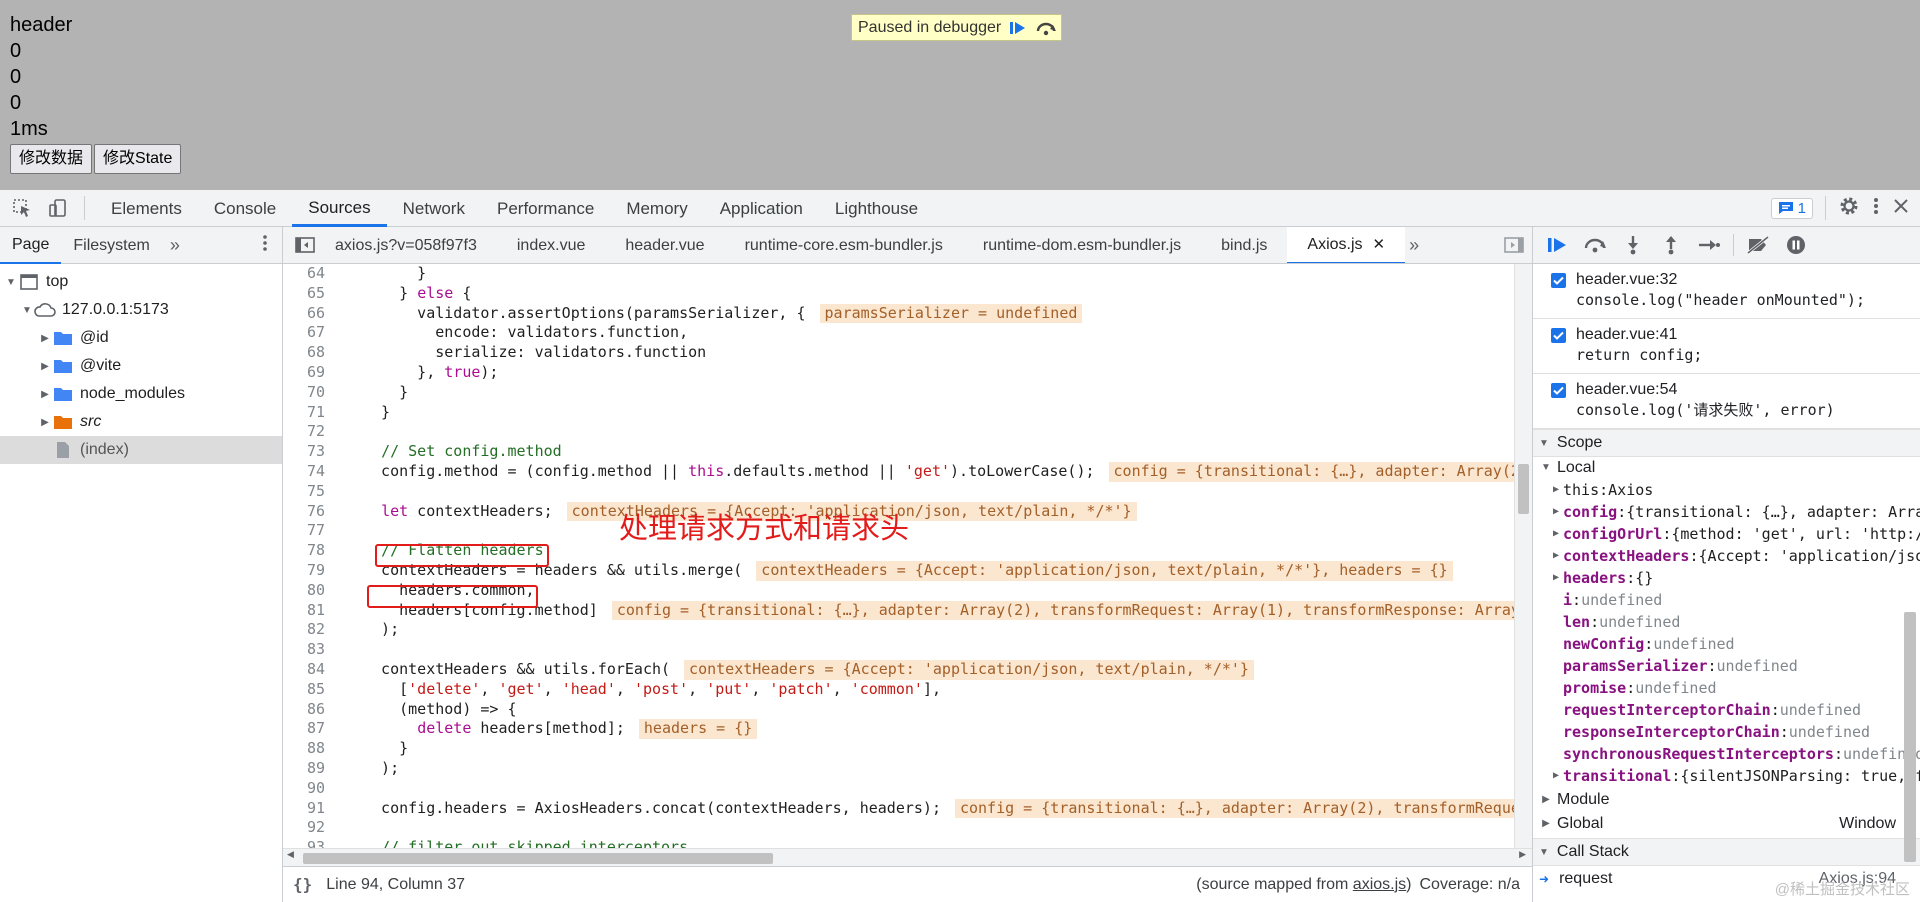  What do you see at coordinates (898, 729) in the screenshot?
I see `code-line: 87 delete headers[method]; headers = {}` at bounding box center [898, 729].